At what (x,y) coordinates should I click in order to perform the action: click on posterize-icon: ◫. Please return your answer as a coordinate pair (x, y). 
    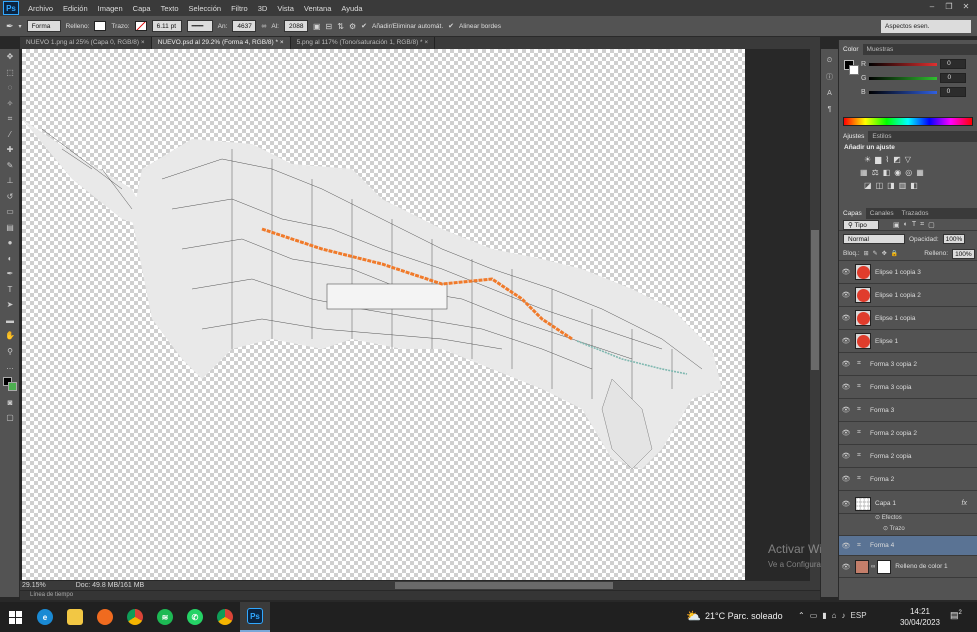
    Looking at the image, I should click on (880, 185).